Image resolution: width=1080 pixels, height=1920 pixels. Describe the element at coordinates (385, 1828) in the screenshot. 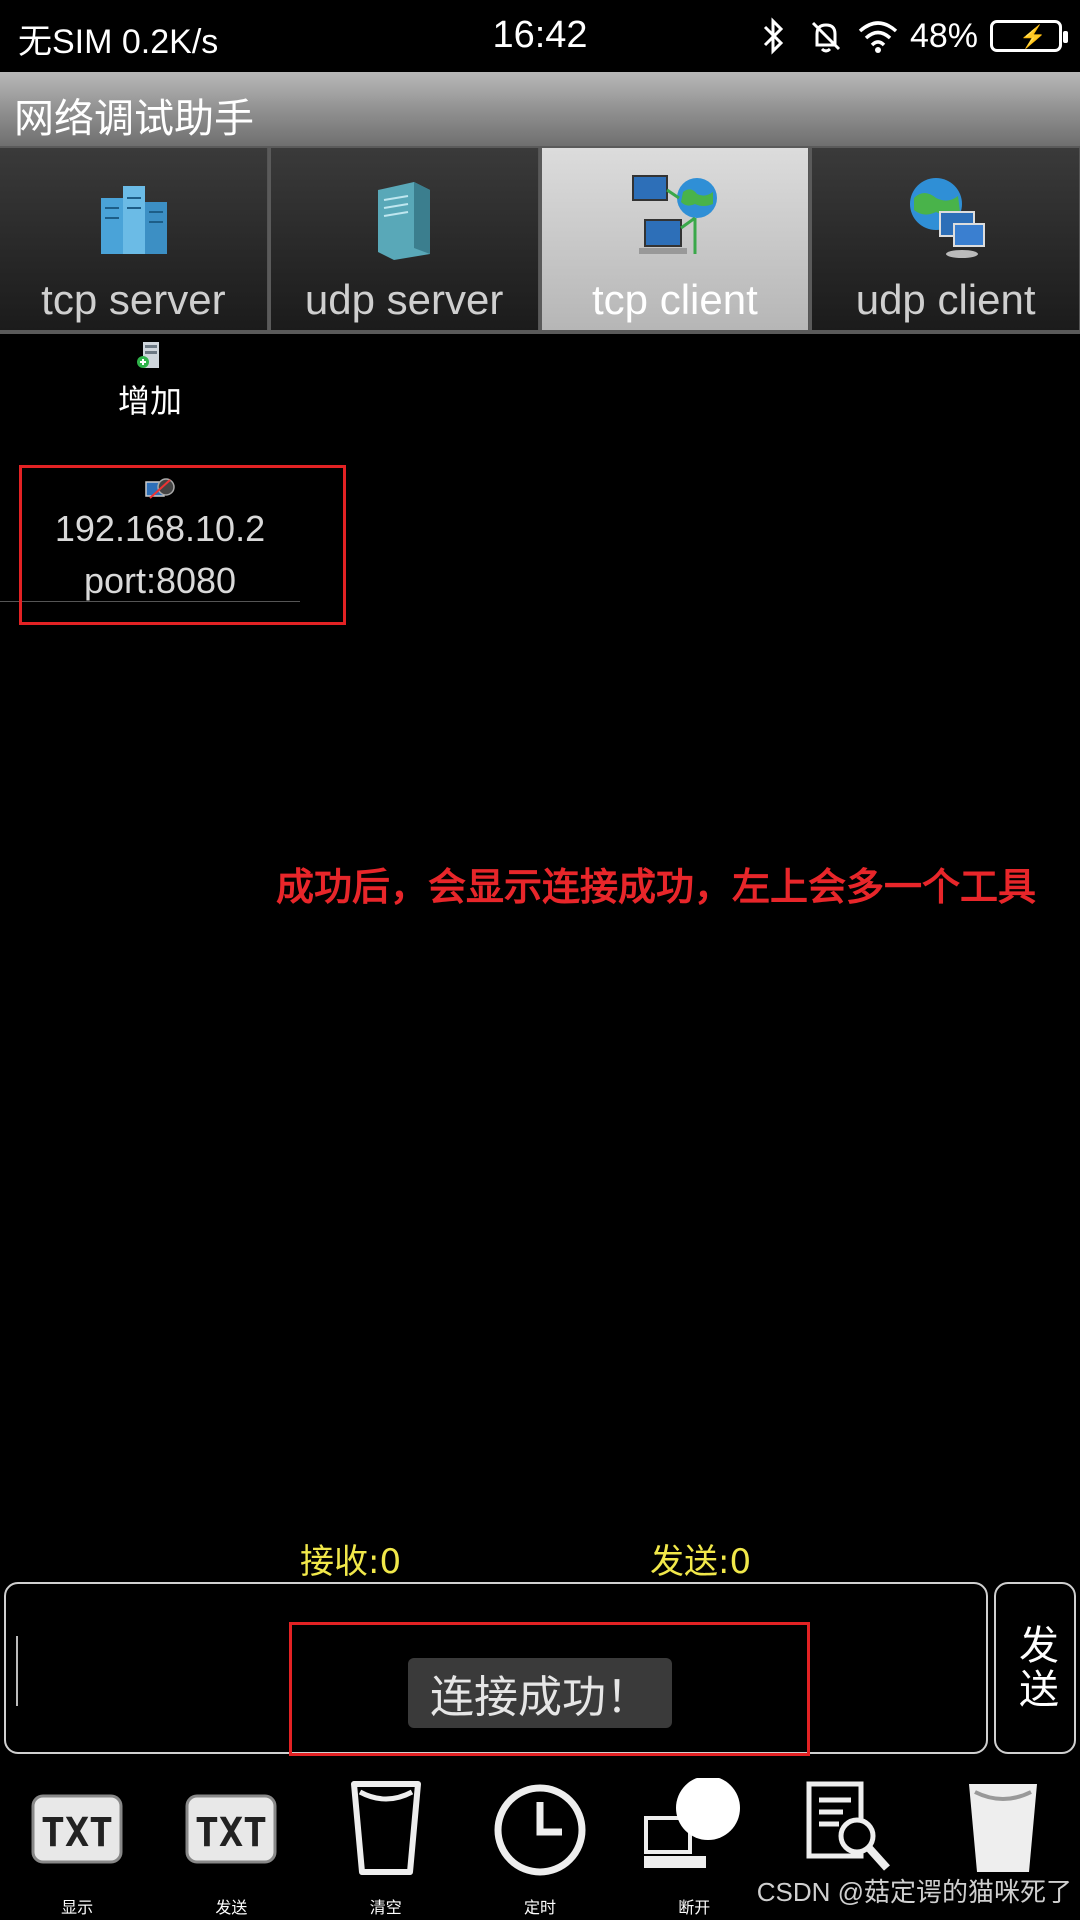

I see `clear-cup-icon` at that location.